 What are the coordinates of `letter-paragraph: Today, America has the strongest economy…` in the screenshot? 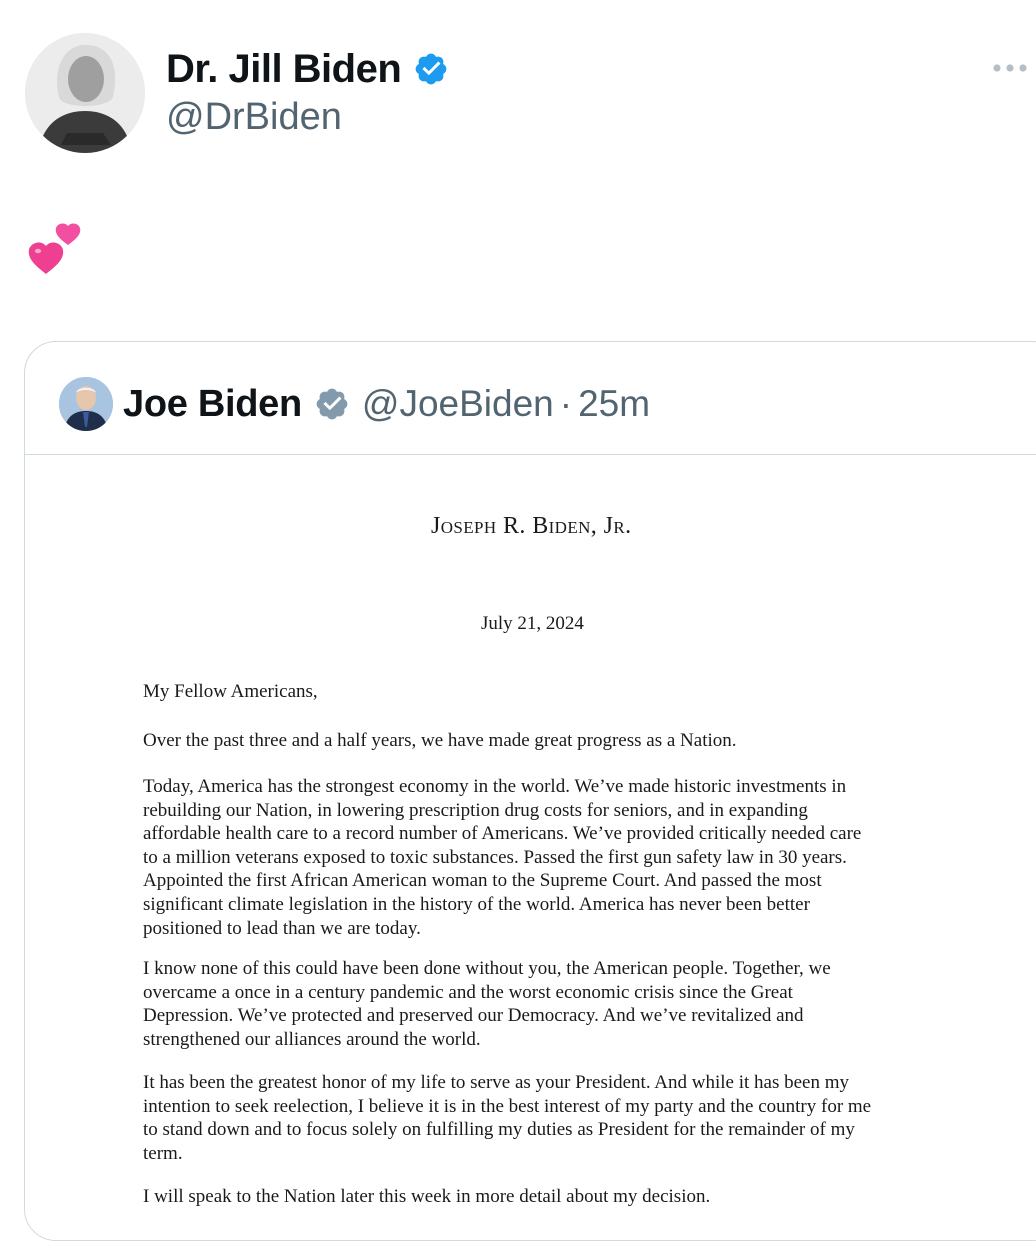 It's located at (543, 857).